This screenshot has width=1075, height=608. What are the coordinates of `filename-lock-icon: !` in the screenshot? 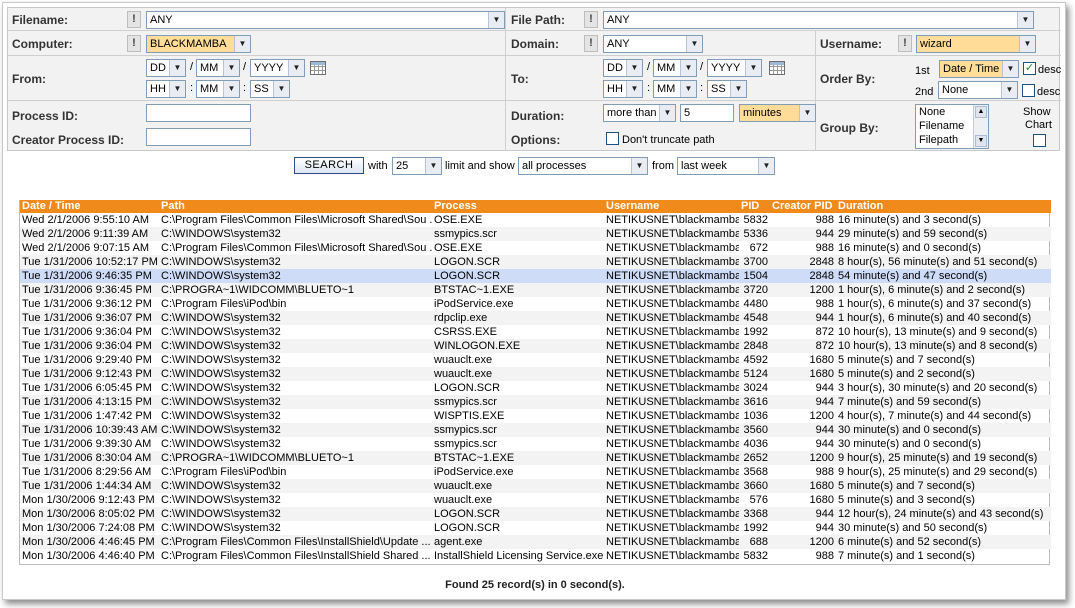 It's located at (134, 19).